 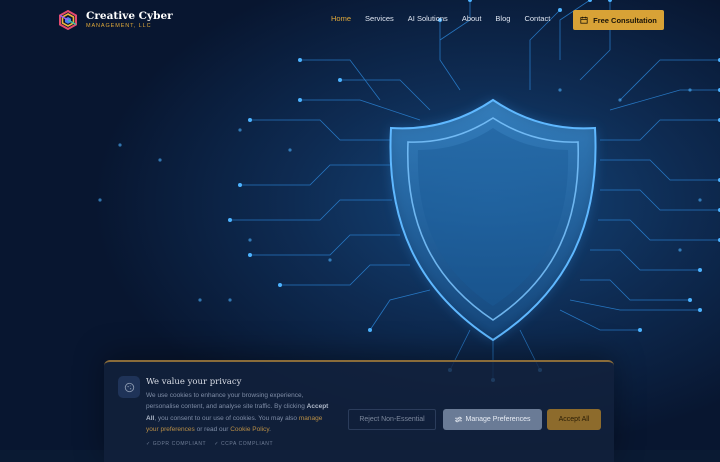 What do you see at coordinates (249, 429) in the screenshot?
I see `cookie-policy-link: Cookie Policy` at bounding box center [249, 429].